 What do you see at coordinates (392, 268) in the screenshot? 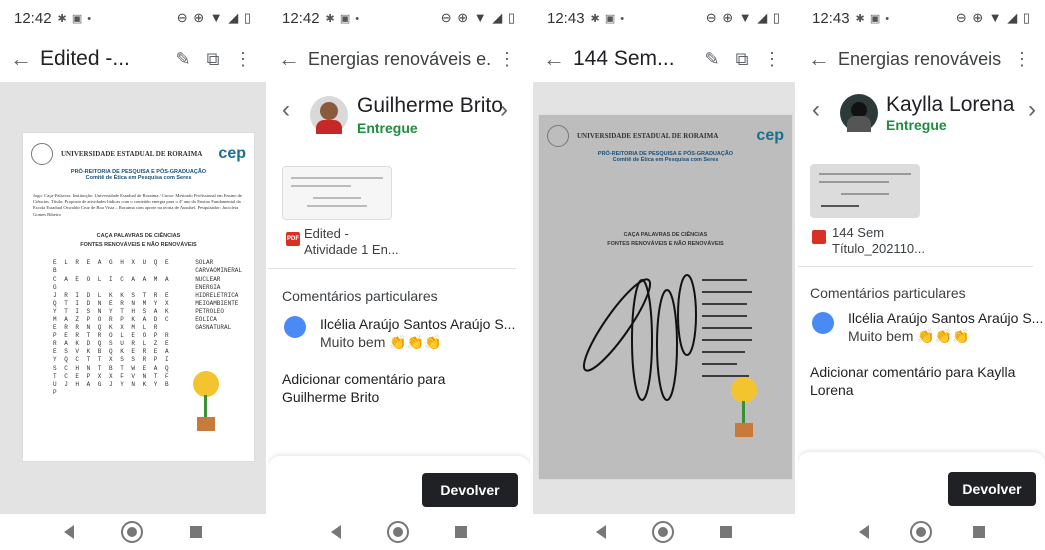
I see `divider` at bounding box center [392, 268].